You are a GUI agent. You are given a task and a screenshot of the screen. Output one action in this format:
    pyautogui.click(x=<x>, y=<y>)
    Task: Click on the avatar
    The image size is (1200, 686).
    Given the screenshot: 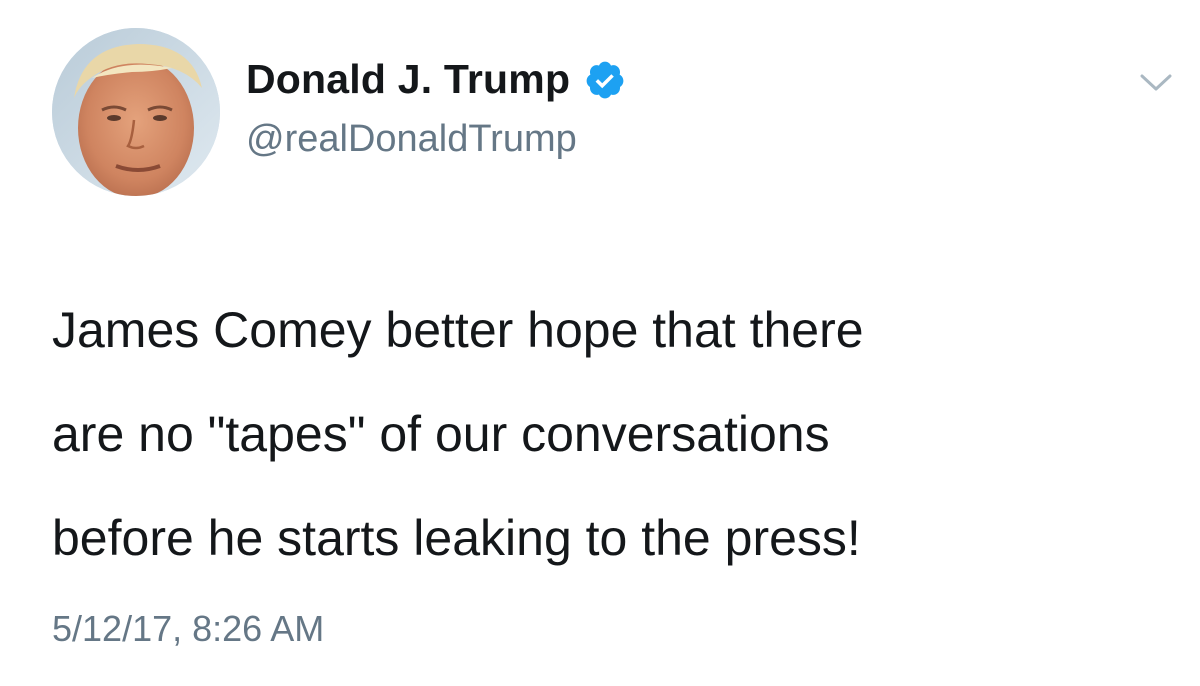 What is the action you would take?
    pyautogui.click(x=136, y=112)
    